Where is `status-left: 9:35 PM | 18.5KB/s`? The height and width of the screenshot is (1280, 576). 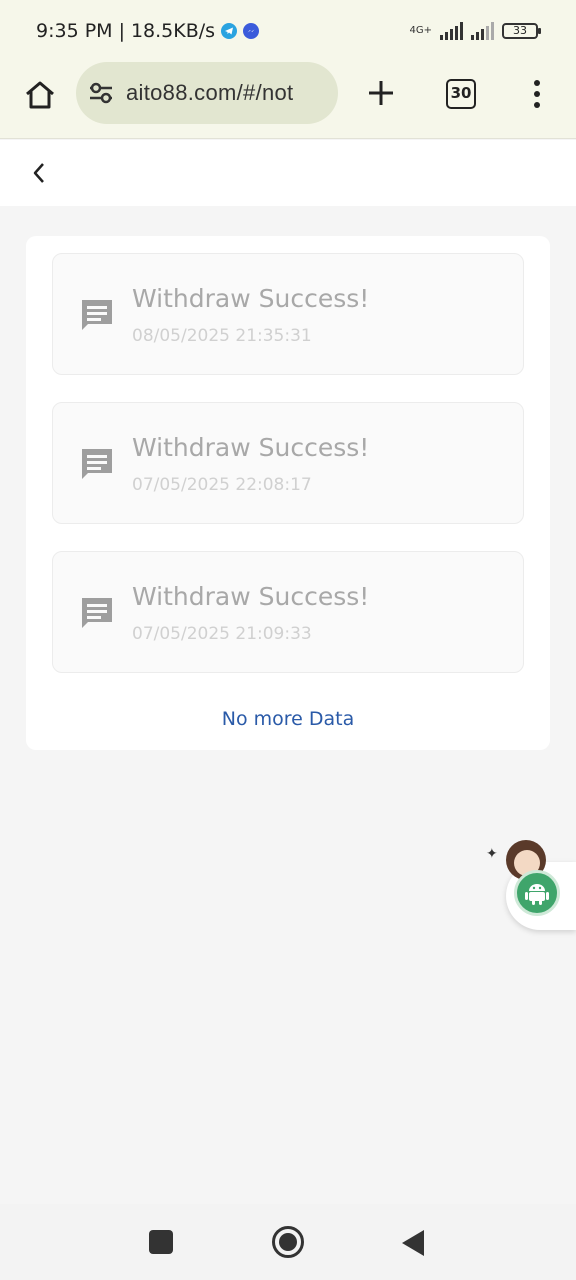
status-left: 9:35 PM | 18.5KB/s is located at coordinates (148, 31).